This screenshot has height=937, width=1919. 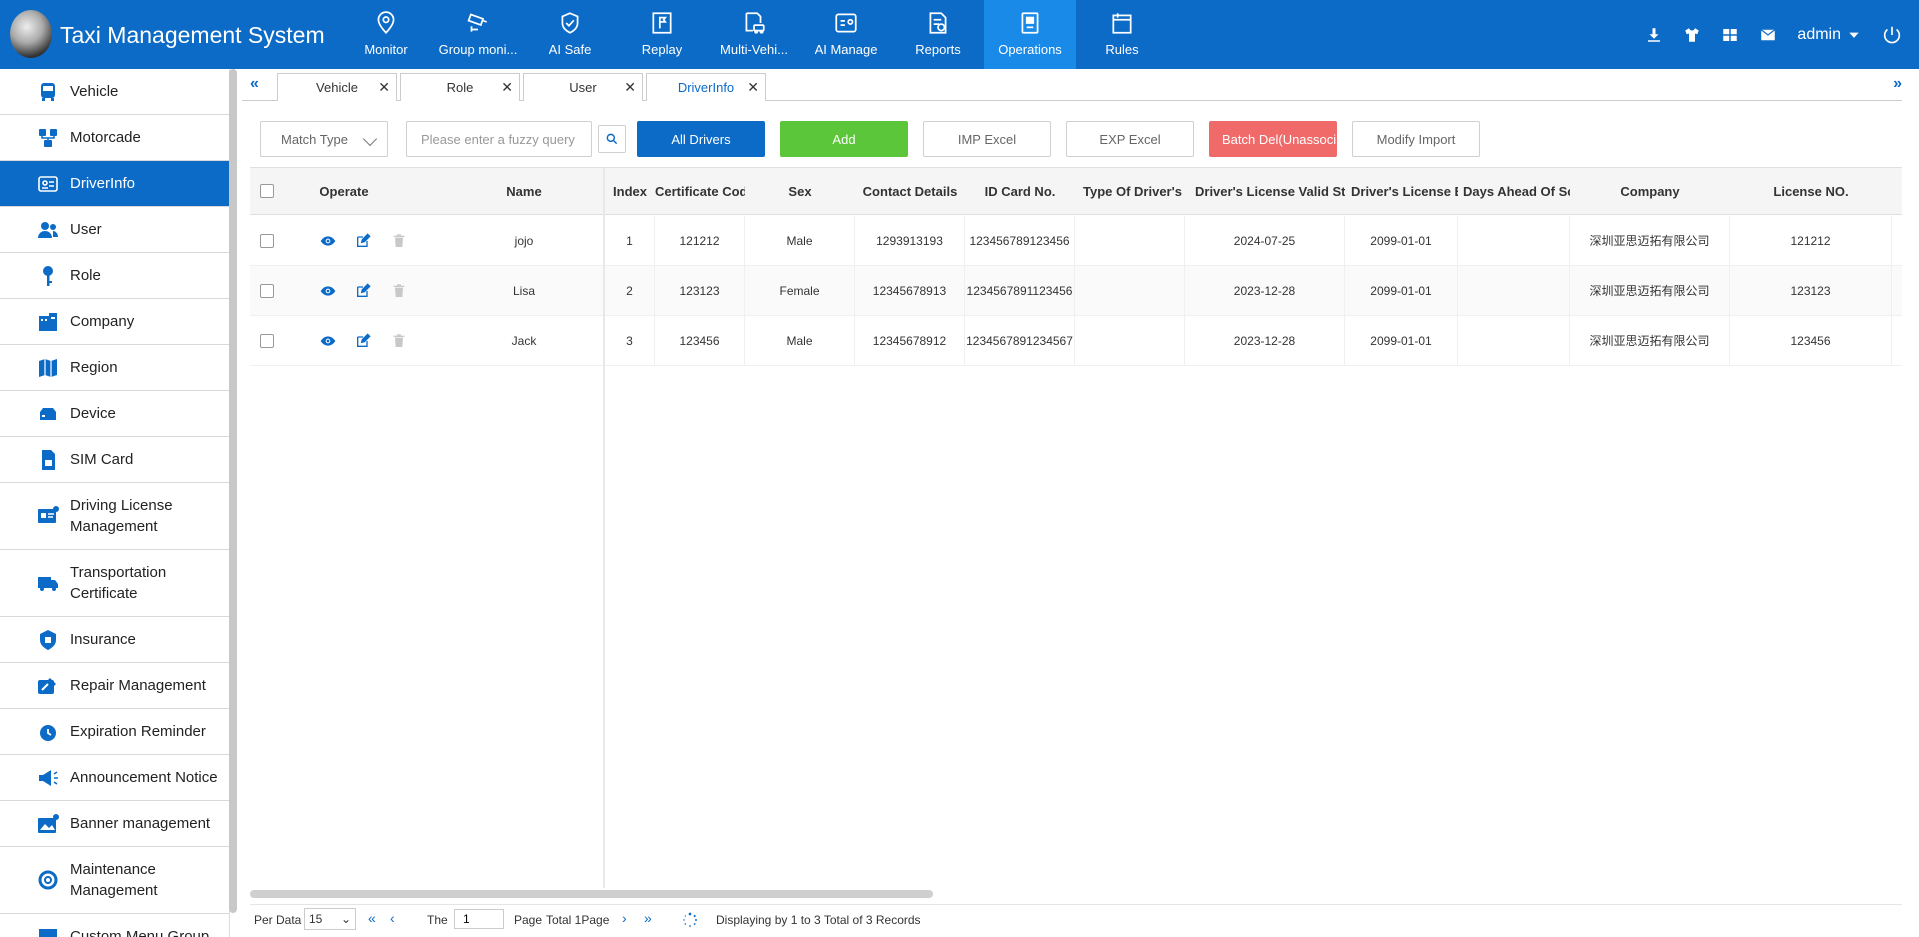 What do you see at coordinates (267, 191) in the screenshot?
I see `select-all-checkbox` at bounding box center [267, 191].